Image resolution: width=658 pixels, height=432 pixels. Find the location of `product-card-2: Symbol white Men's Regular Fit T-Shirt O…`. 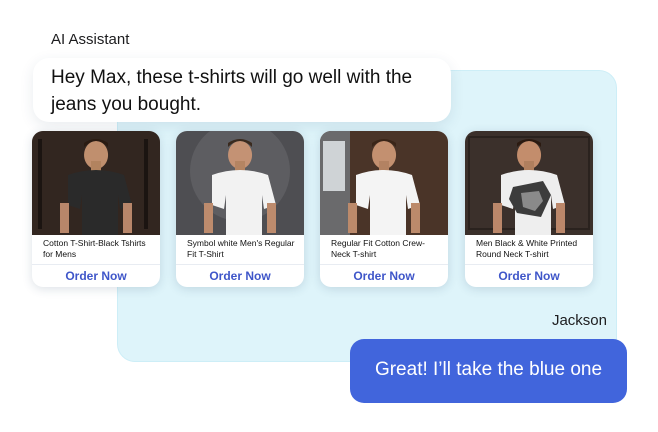

product-card-2: Symbol white Men's Regular Fit T-Shirt O… is located at coordinates (240, 209).